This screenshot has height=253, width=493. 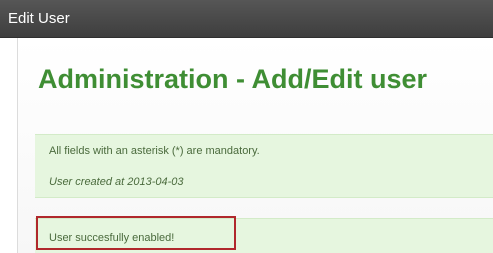 I want to click on success-message-box: User succesfully enabled!, so click(x=264, y=235).